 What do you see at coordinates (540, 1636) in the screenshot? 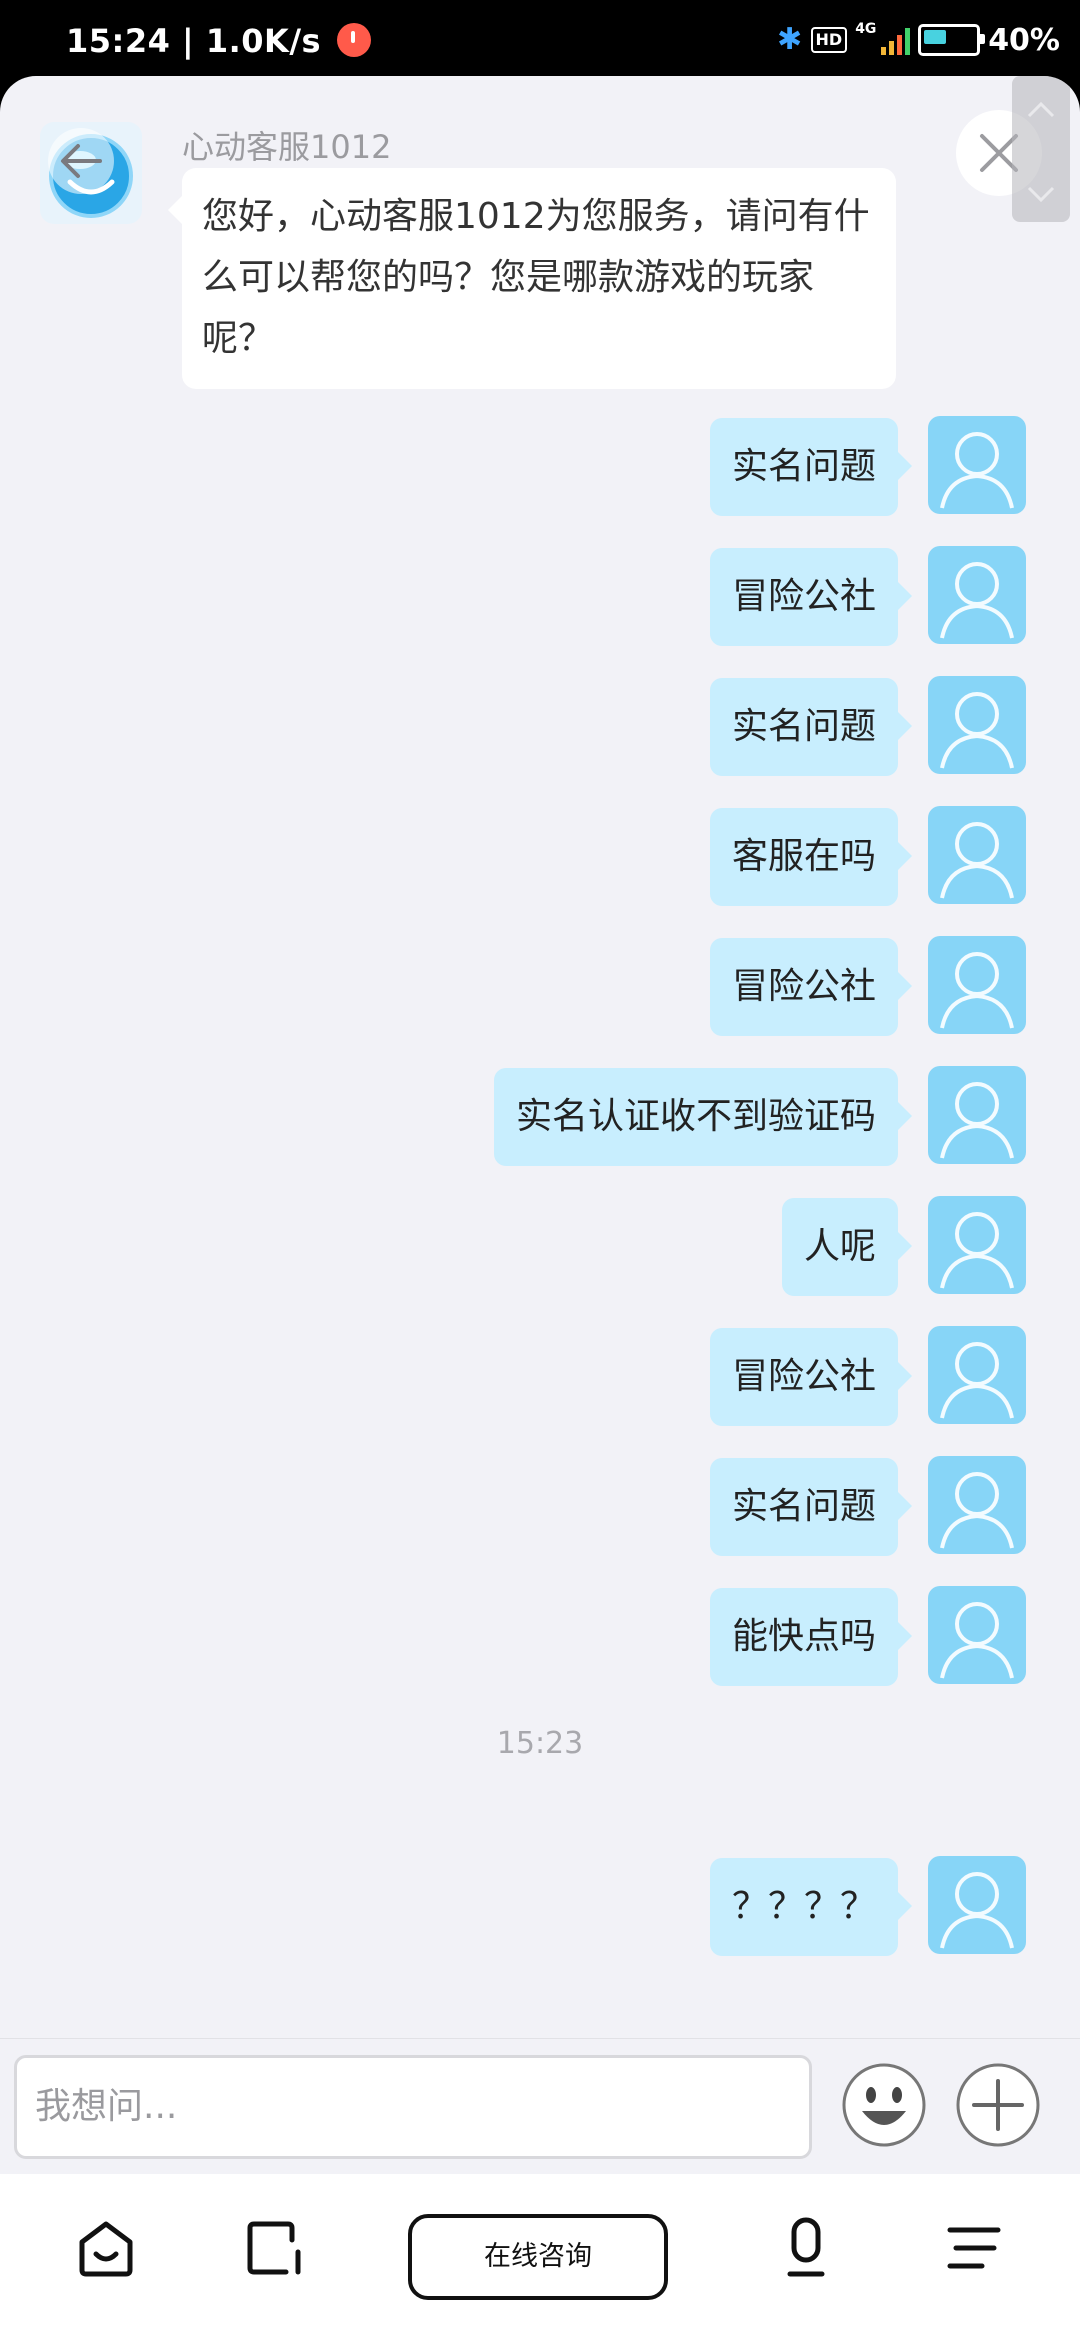
I see `message-row: 能快点吗` at bounding box center [540, 1636].